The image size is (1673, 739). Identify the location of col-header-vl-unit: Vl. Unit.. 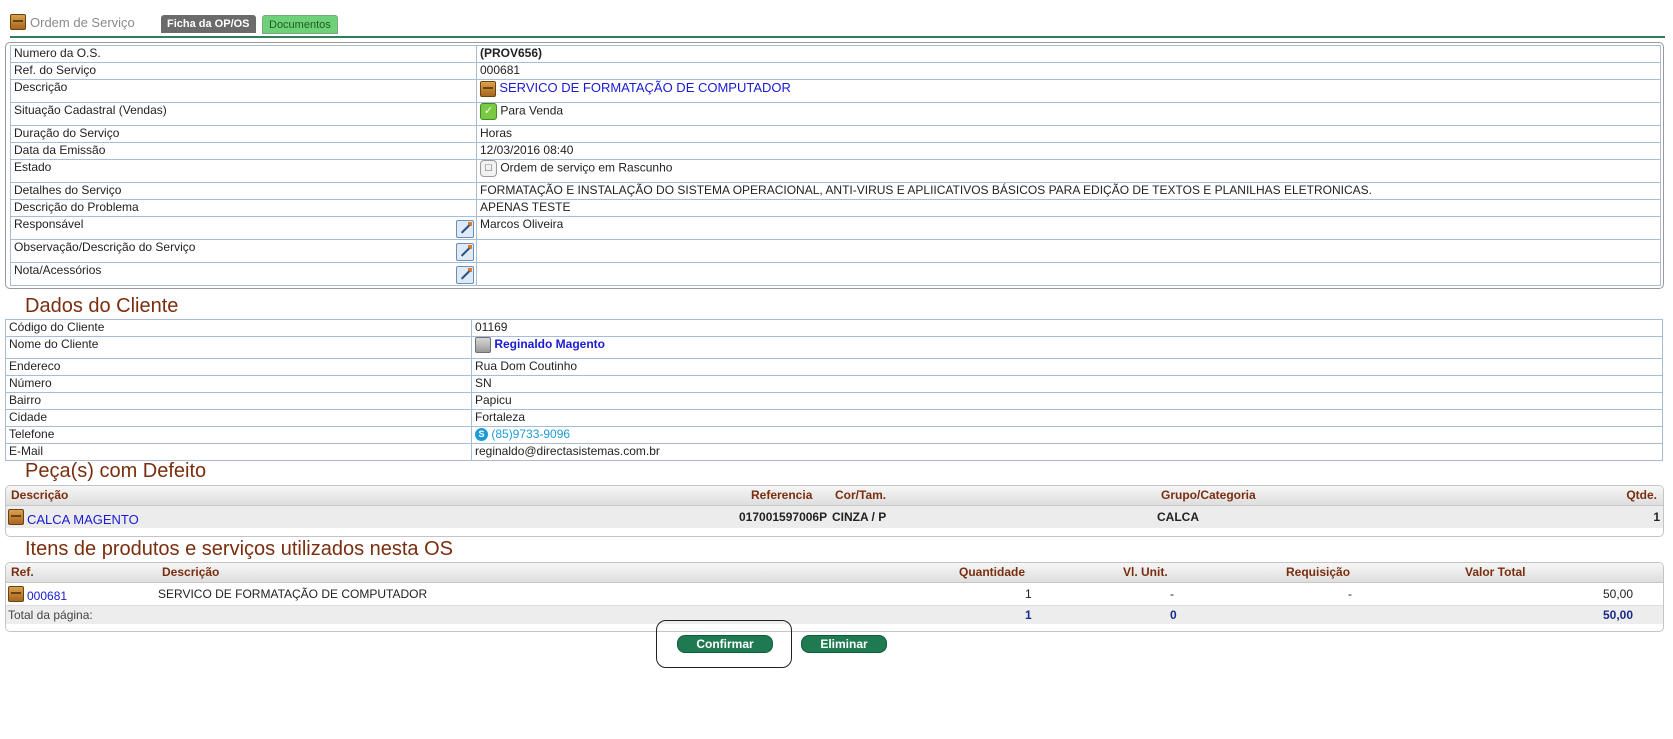
(1145, 572).